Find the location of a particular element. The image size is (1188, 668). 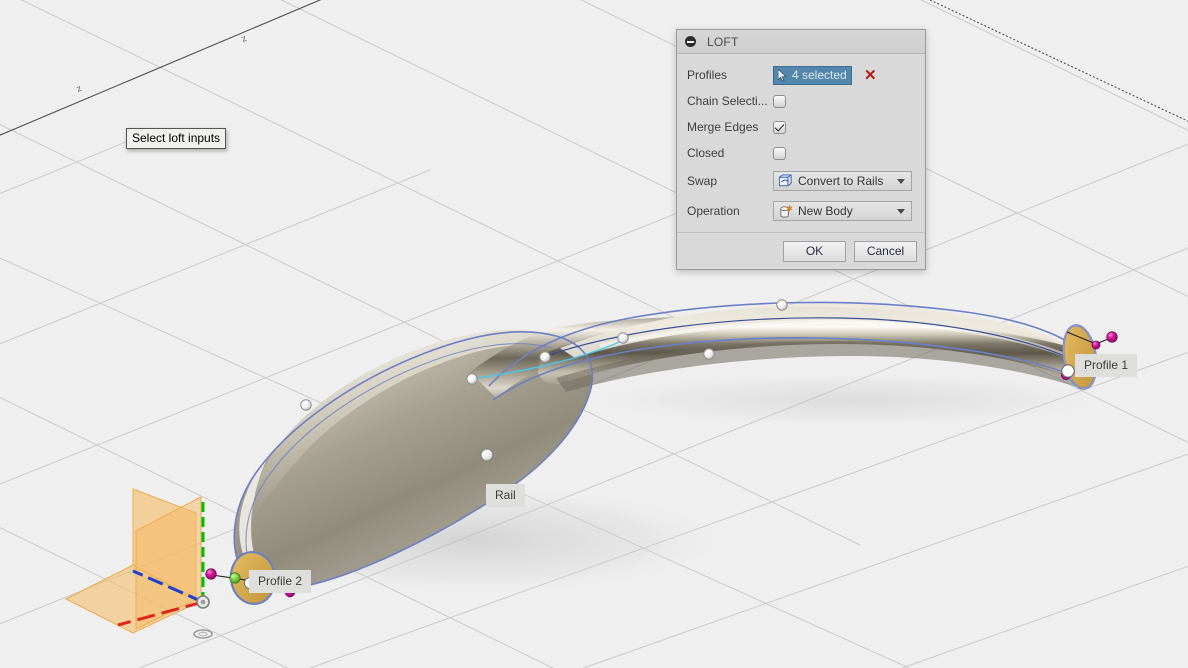

merge-edges-label: Merge Edges is located at coordinates (723, 127).